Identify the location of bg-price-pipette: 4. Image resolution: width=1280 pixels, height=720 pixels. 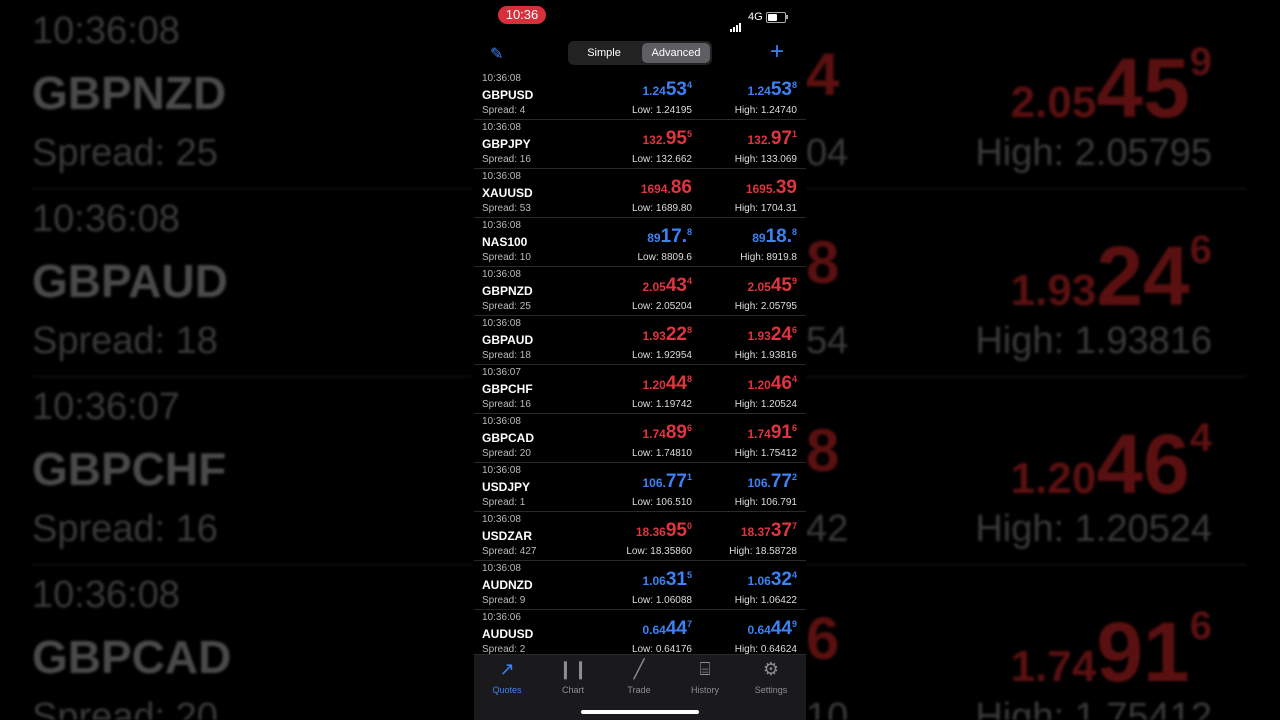
(1200, 438).